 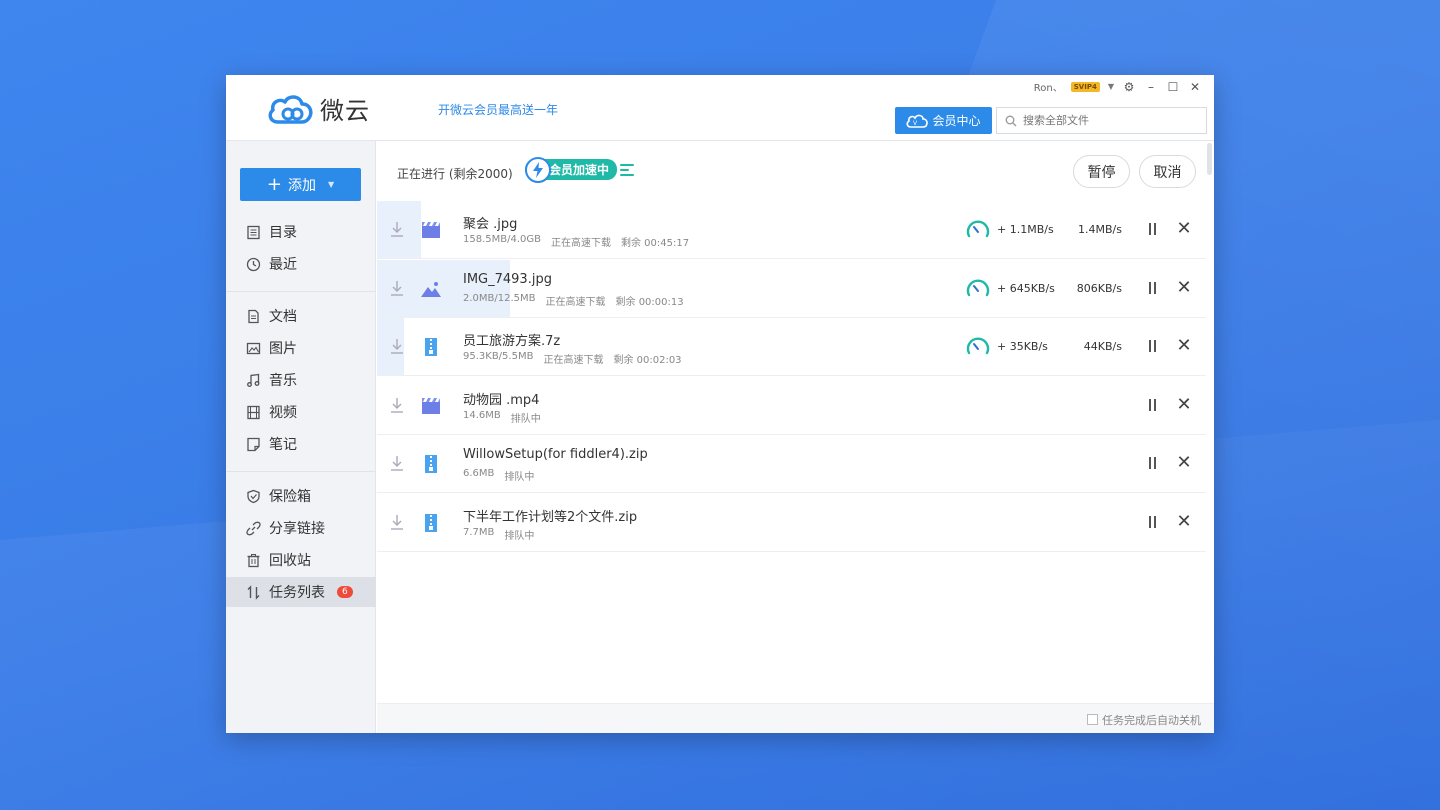 What do you see at coordinates (1173, 87) in the screenshot?
I see `maximize-icon: ☐` at bounding box center [1173, 87].